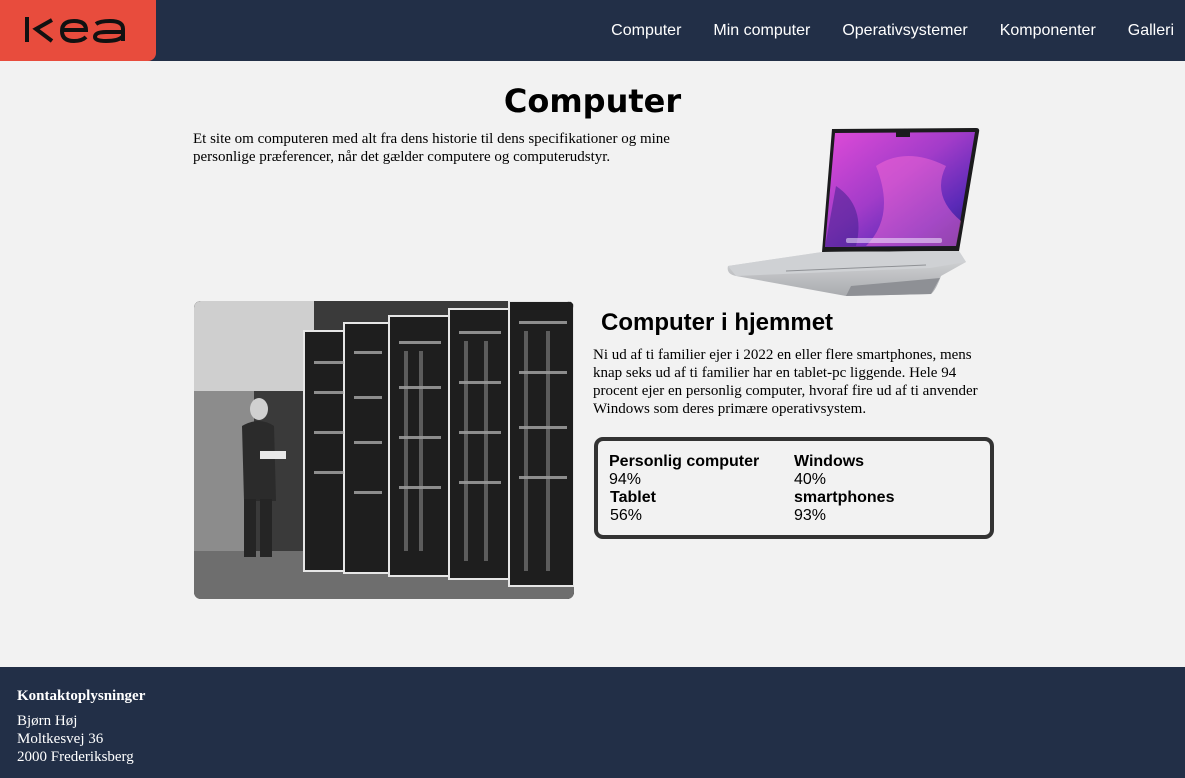 This screenshot has width=1185, height=778. Describe the element at coordinates (81, 696) in the screenshot. I see `footer-heading: Kontaktoplysninger` at that location.